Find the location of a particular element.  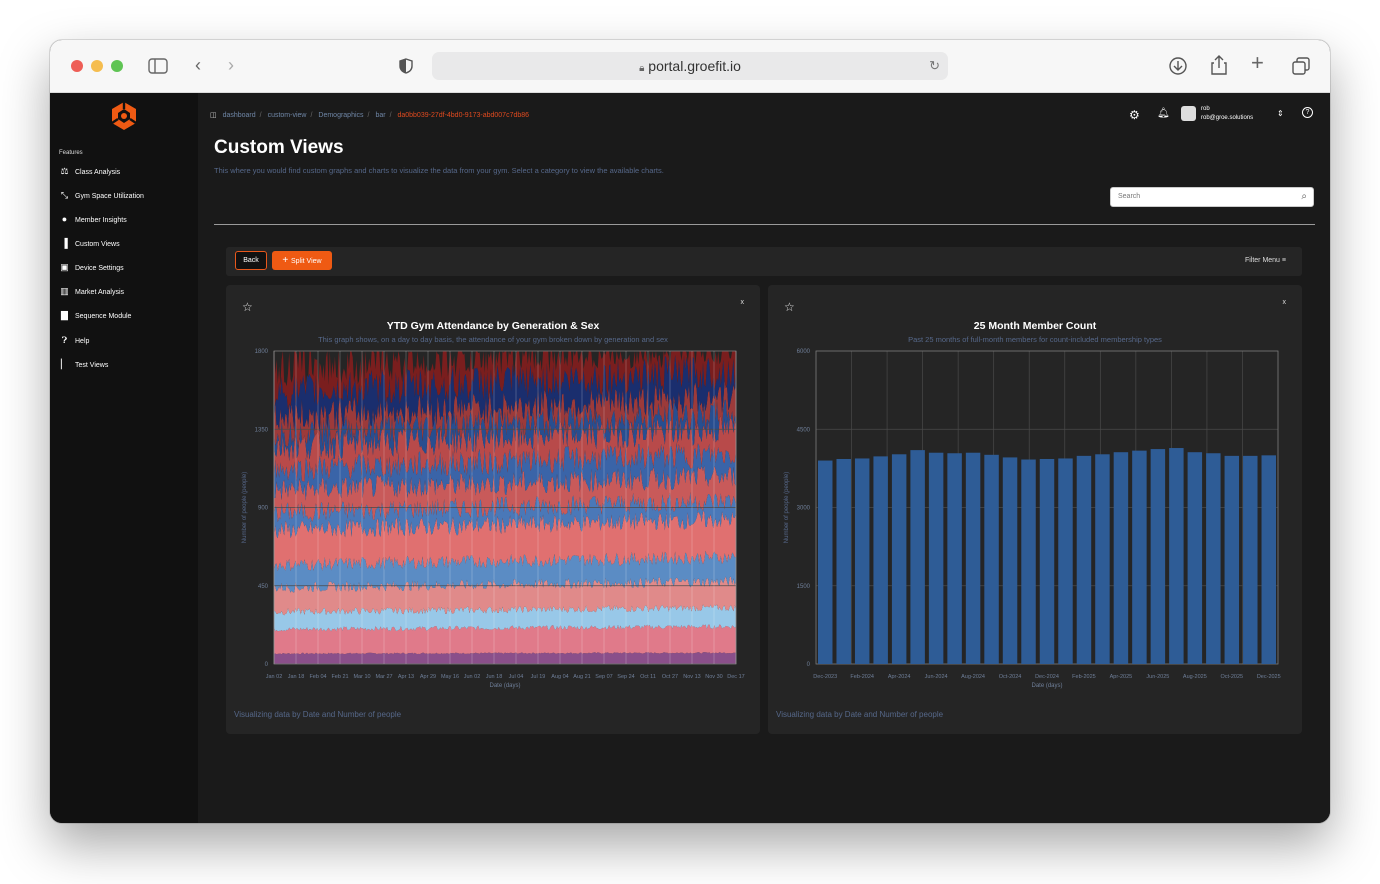

search-placeholder: Search is located at coordinates (1129, 196).